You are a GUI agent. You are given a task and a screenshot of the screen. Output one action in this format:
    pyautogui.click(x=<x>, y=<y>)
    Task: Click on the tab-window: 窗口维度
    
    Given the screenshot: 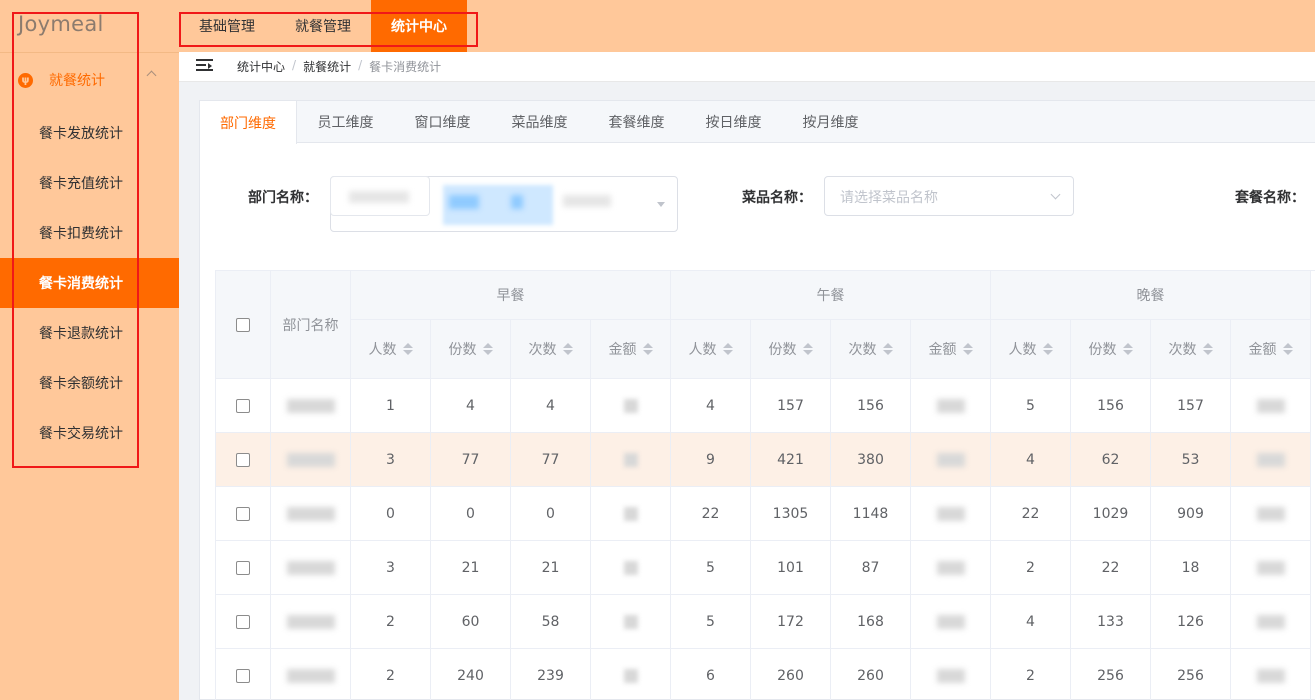 What is the action you would take?
    pyautogui.click(x=442, y=122)
    